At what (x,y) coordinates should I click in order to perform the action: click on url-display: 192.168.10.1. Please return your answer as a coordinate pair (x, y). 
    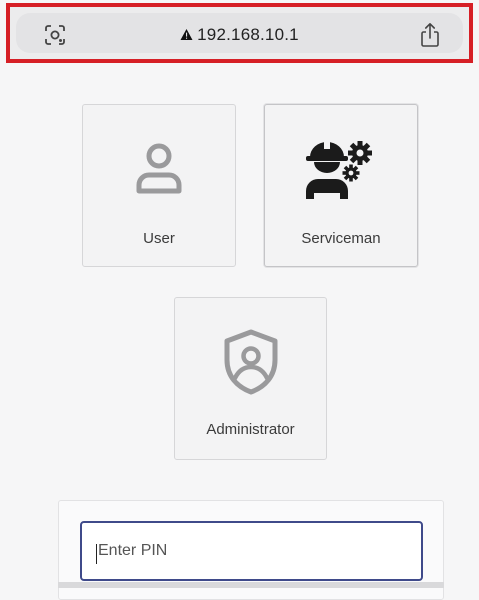
    Looking at the image, I should click on (239, 35).